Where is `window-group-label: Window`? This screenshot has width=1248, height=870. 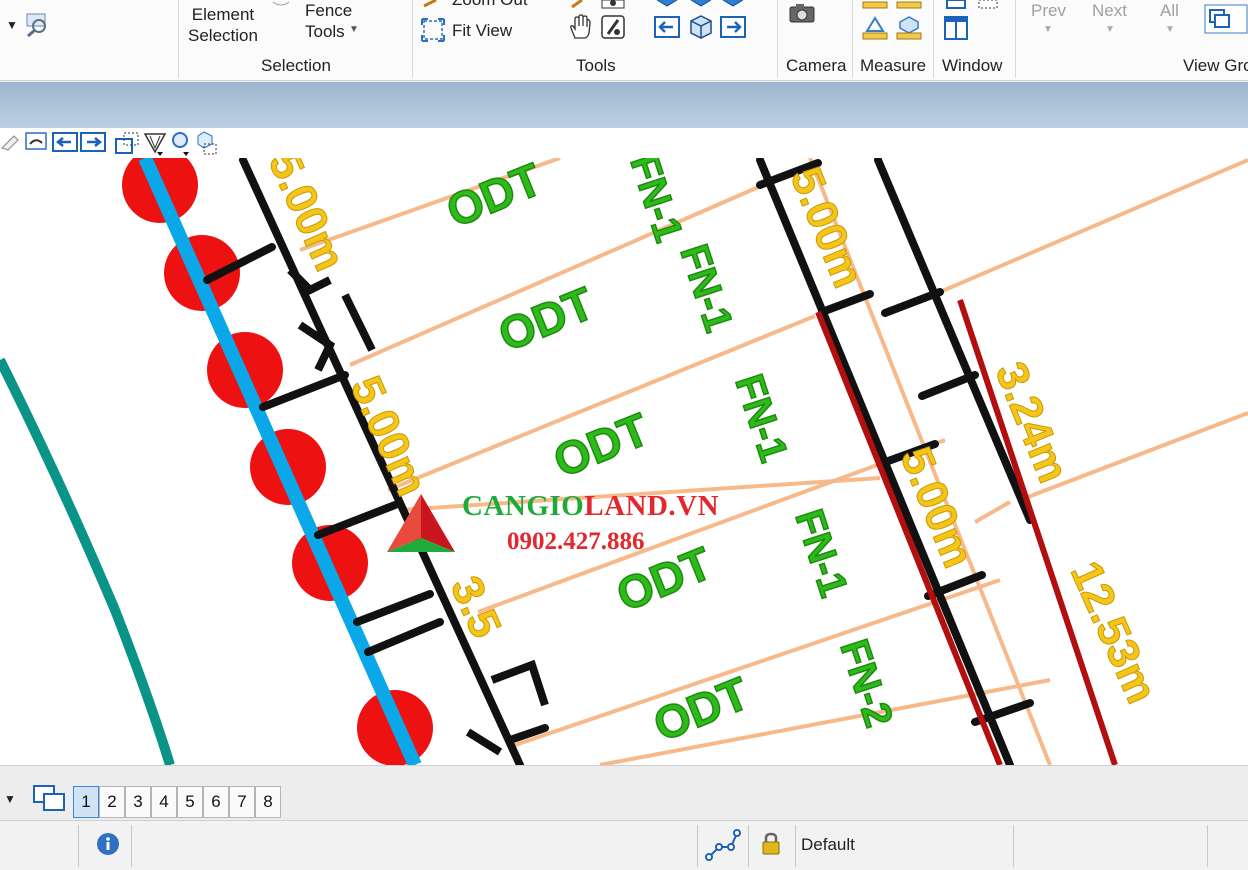 window-group-label: Window is located at coordinates (972, 66).